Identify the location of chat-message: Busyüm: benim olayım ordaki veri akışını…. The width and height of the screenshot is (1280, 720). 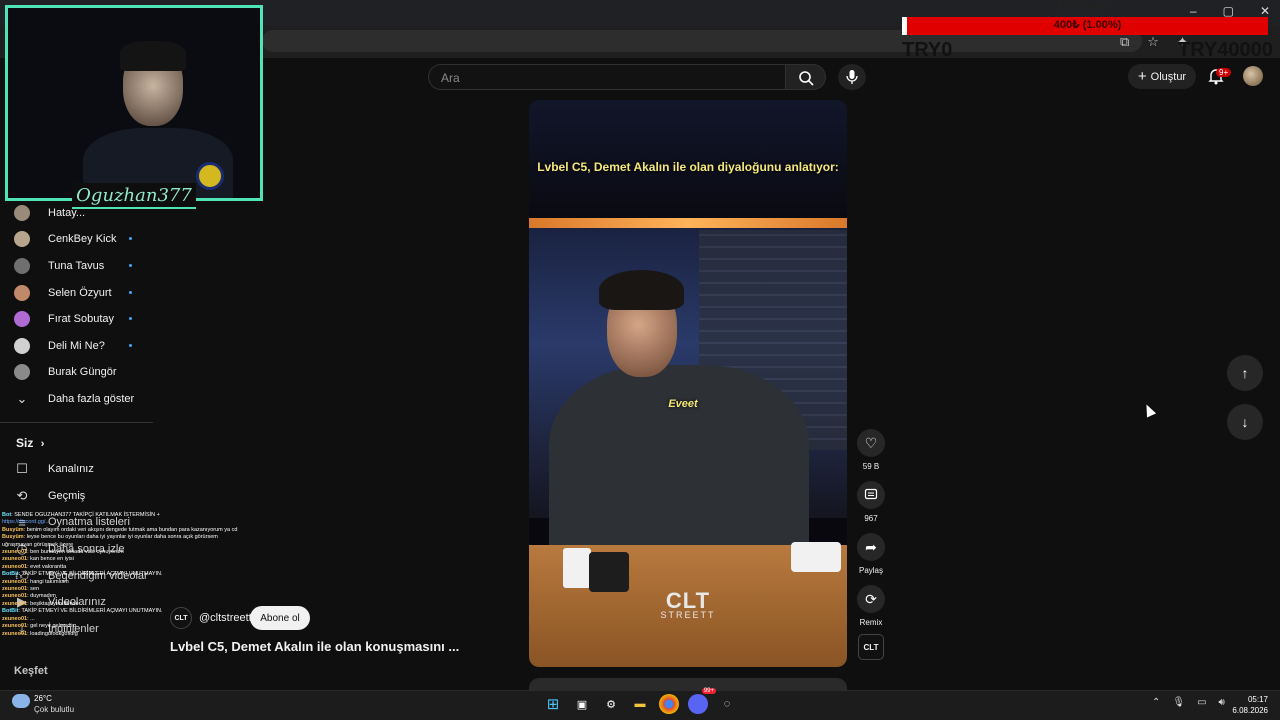
(120, 529).